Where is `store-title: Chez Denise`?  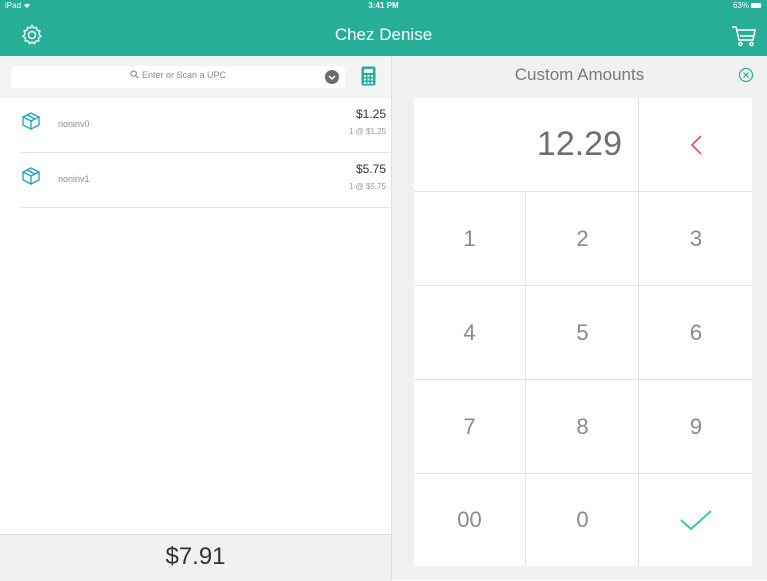
store-title: Chez Denise is located at coordinates (383, 34).